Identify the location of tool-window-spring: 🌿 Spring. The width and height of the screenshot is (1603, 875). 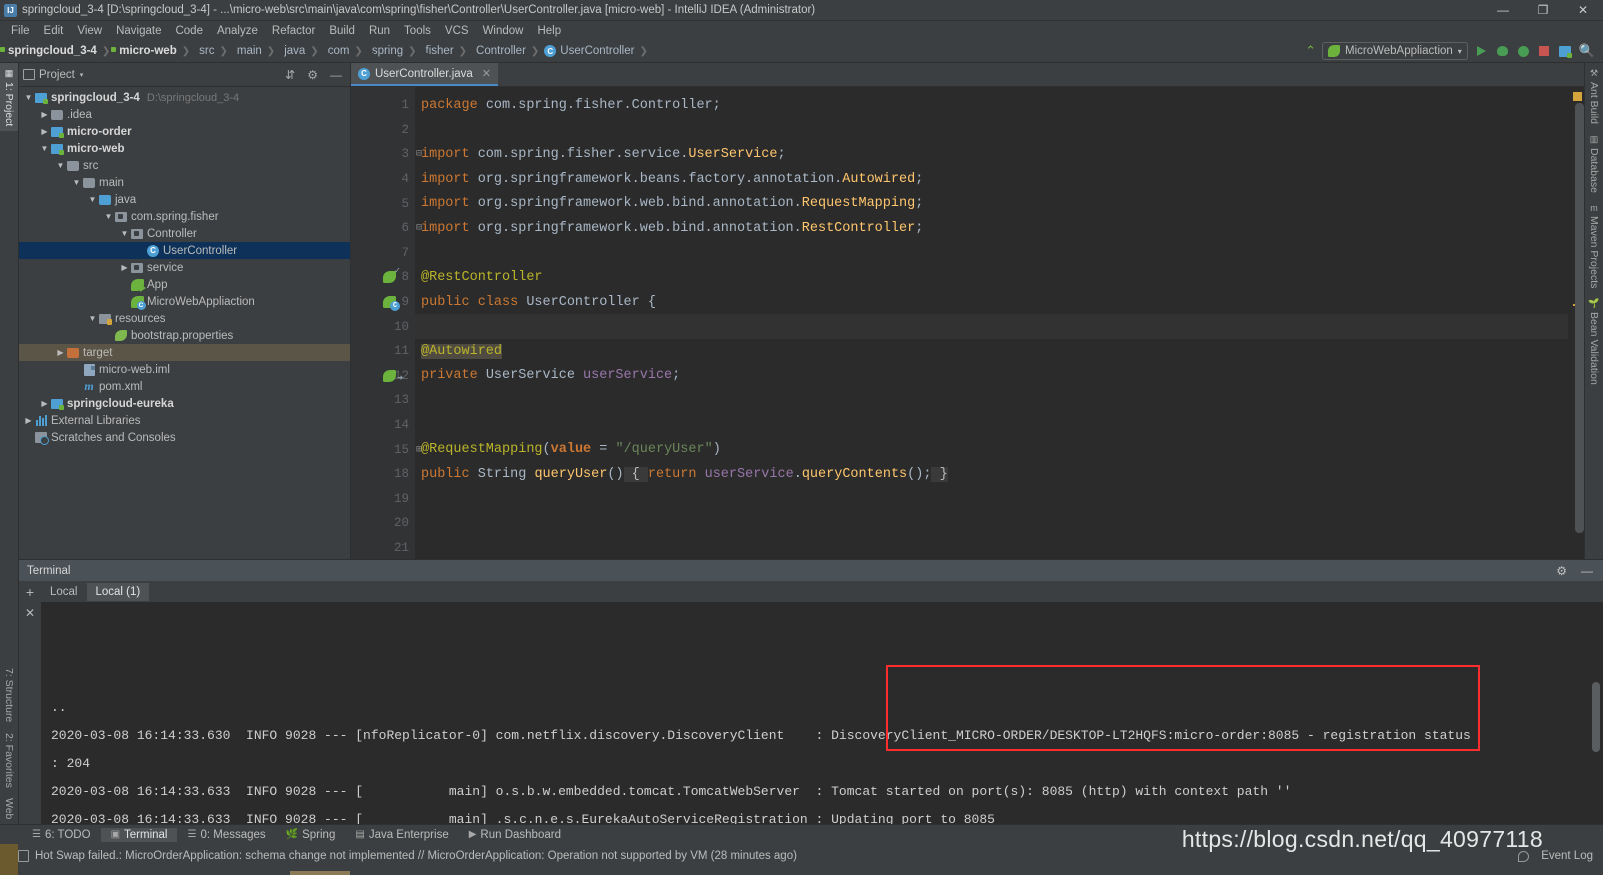
(311, 835).